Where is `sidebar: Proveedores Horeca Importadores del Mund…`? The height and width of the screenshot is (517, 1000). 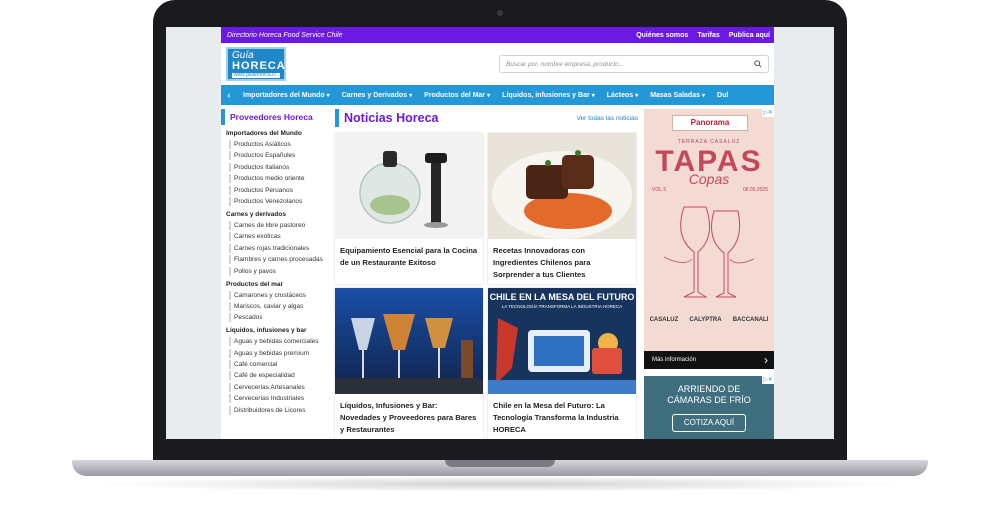 sidebar: Proveedores Horeca Importadores del Mund… is located at coordinates (275, 274).